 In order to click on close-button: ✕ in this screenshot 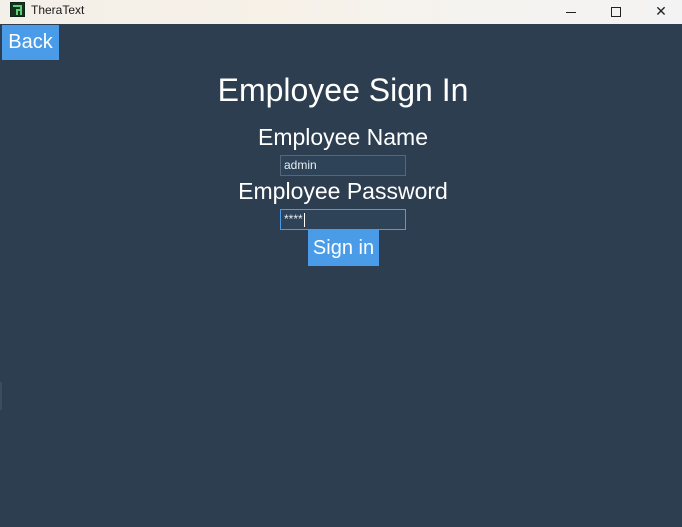, I will do `click(660, 12)`.